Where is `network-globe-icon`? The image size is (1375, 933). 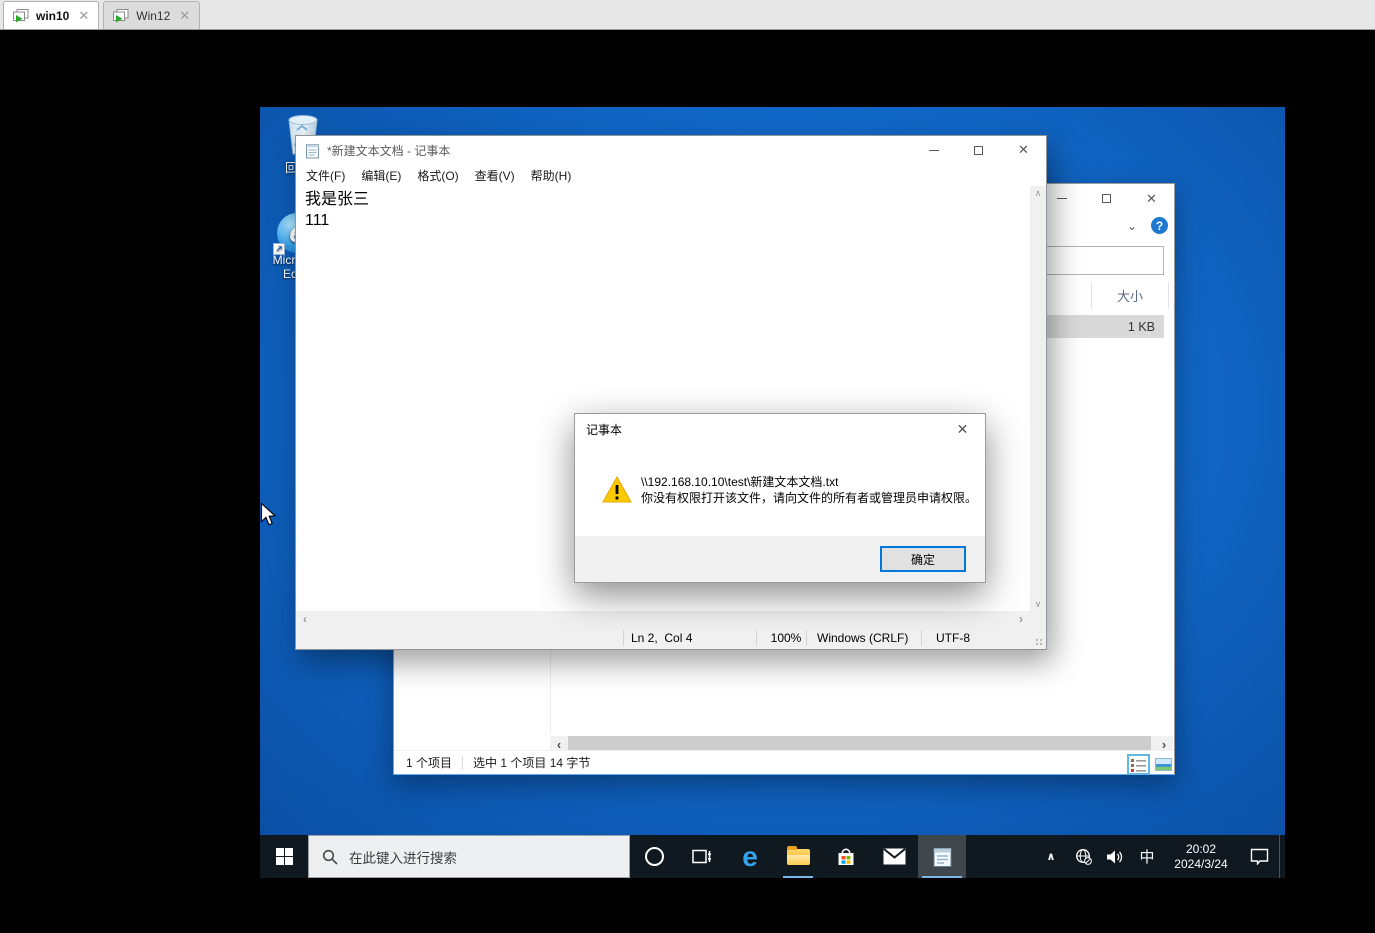 network-globe-icon is located at coordinates (1083, 857).